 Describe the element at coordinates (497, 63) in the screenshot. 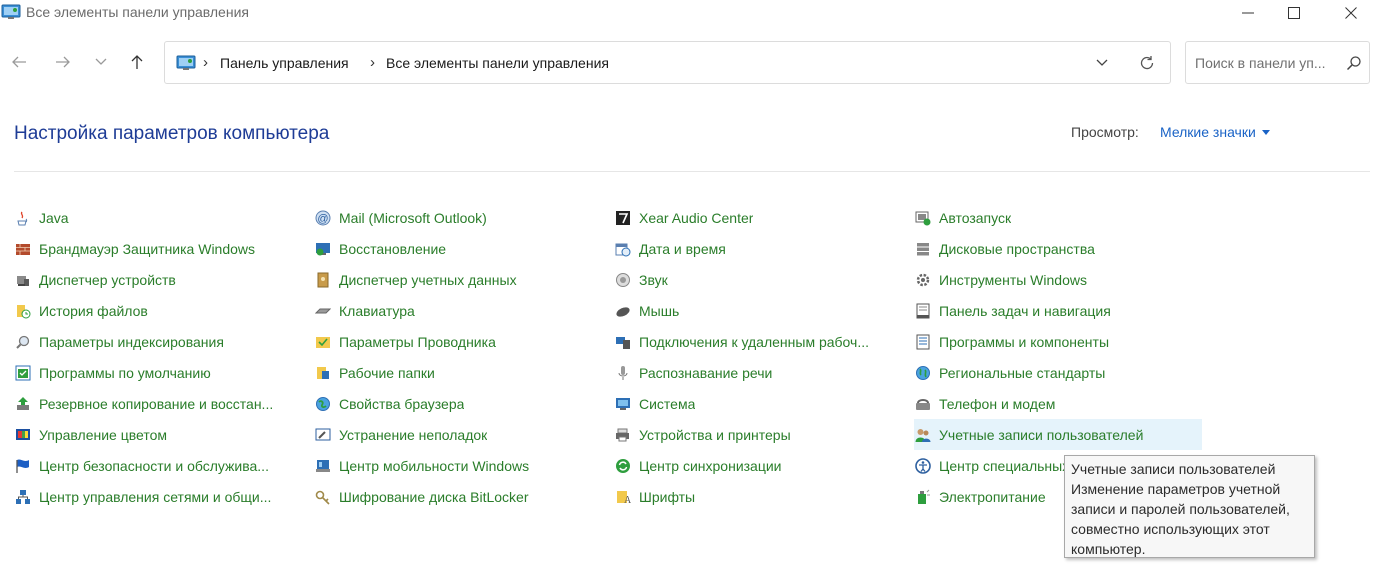

I see `breadcrumb-all-items: Все элементы панели управления` at that location.